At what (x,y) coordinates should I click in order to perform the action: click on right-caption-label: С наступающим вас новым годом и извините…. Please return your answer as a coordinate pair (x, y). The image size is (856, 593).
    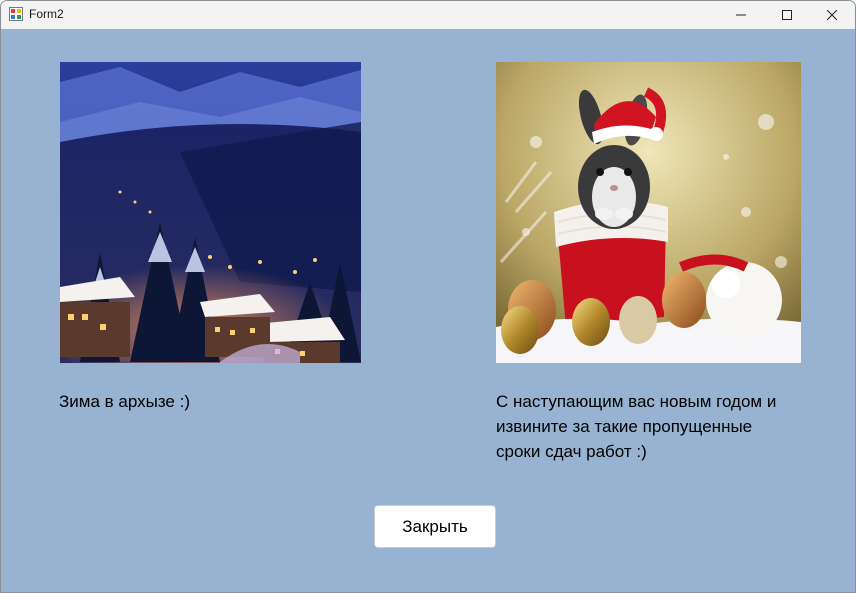
    Looking at the image, I should click on (636, 426).